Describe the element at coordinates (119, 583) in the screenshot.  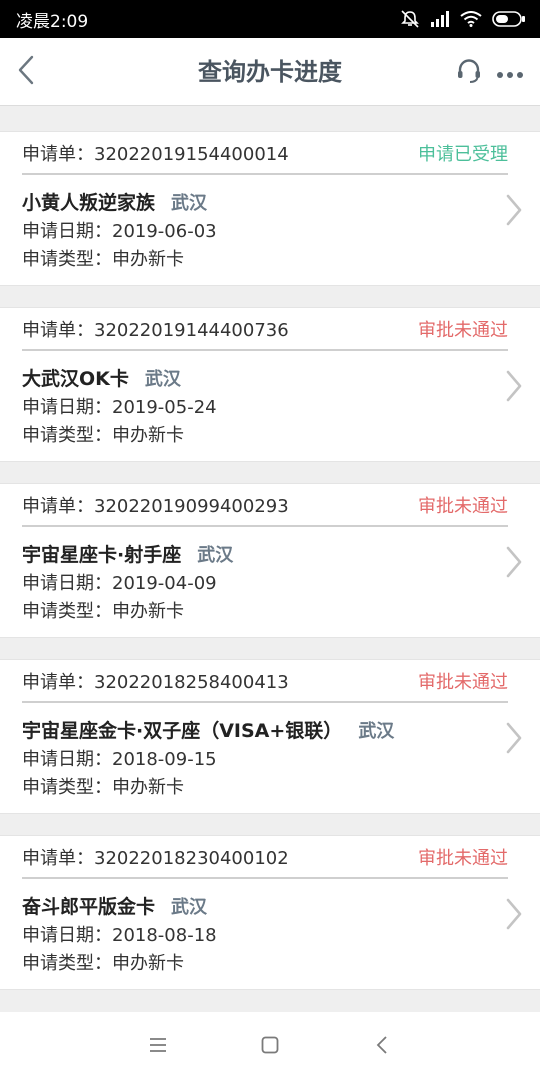
I see `application-date: 申请日期：2019-04-09` at that location.